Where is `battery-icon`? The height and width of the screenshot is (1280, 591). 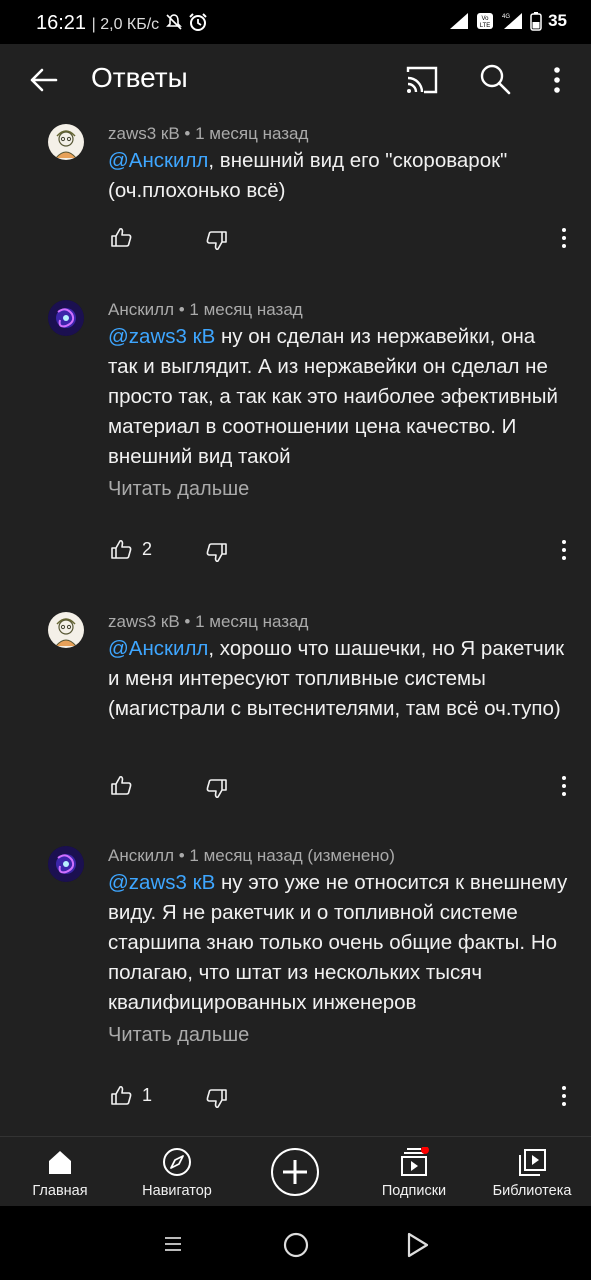 battery-icon is located at coordinates (536, 21).